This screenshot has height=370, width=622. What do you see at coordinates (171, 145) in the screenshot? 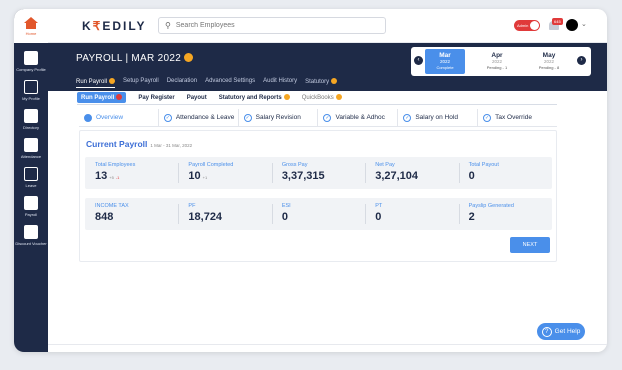
I see `payroll-period: 1 Mar - 31 Mar, 2022` at bounding box center [171, 145].